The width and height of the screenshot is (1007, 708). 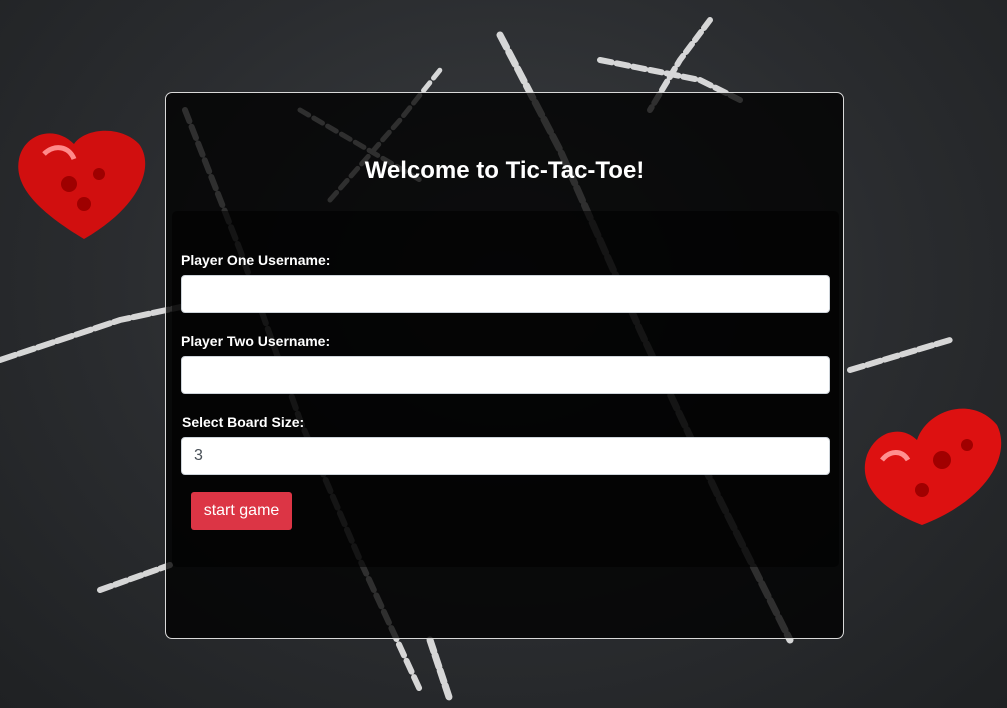 I want to click on start-game-button: start game, so click(x=241, y=511).